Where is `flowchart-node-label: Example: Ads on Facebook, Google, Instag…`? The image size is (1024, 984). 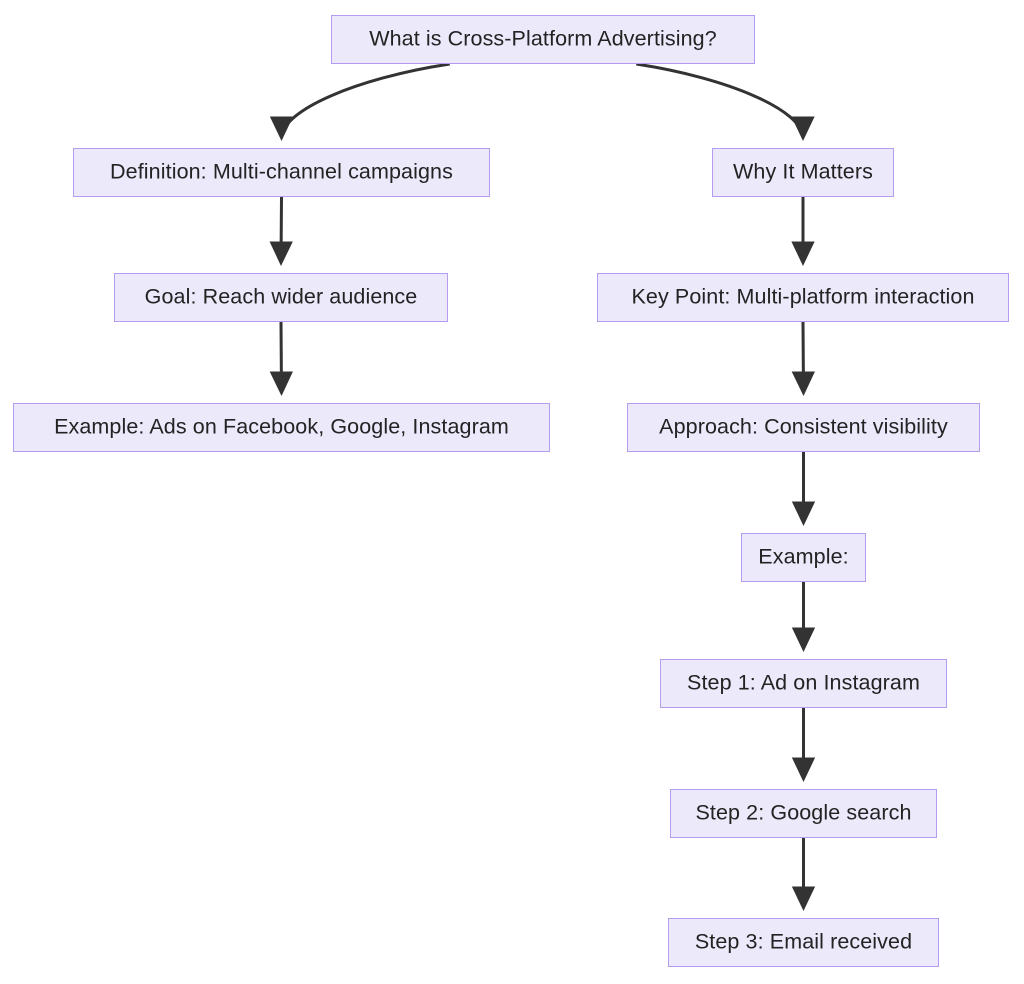 flowchart-node-label: Example: Ads on Facebook, Google, Instag… is located at coordinates (281, 426).